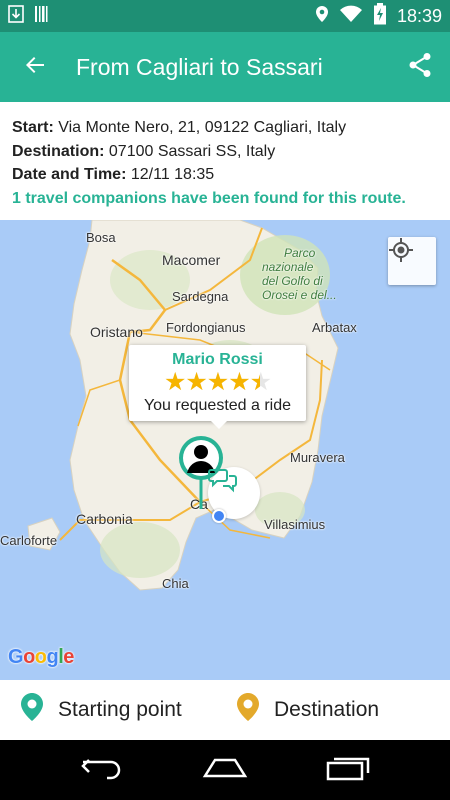 This screenshot has width=450, height=800. Describe the element at coordinates (69, 174) in the screenshot. I see `datetime-label: Date and Time:` at that location.